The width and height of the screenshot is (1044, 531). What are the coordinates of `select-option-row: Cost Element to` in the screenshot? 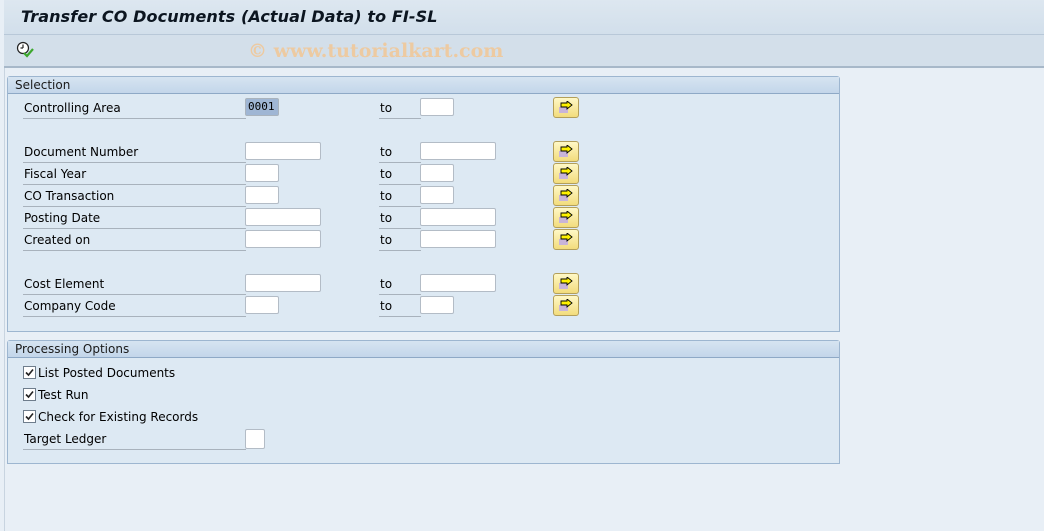 It's located at (423, 284).